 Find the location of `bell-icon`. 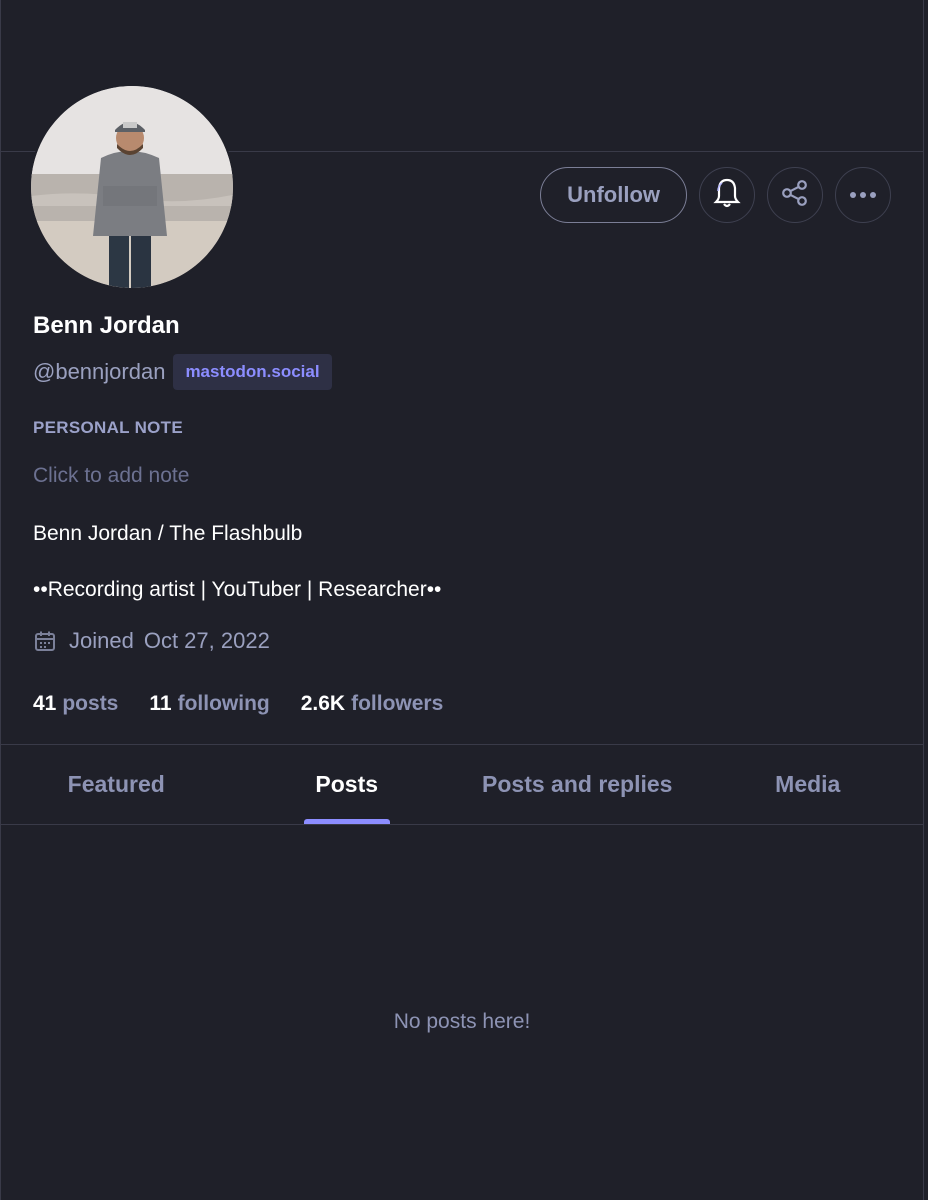

bell-icon is located at coordinates (727, 195).